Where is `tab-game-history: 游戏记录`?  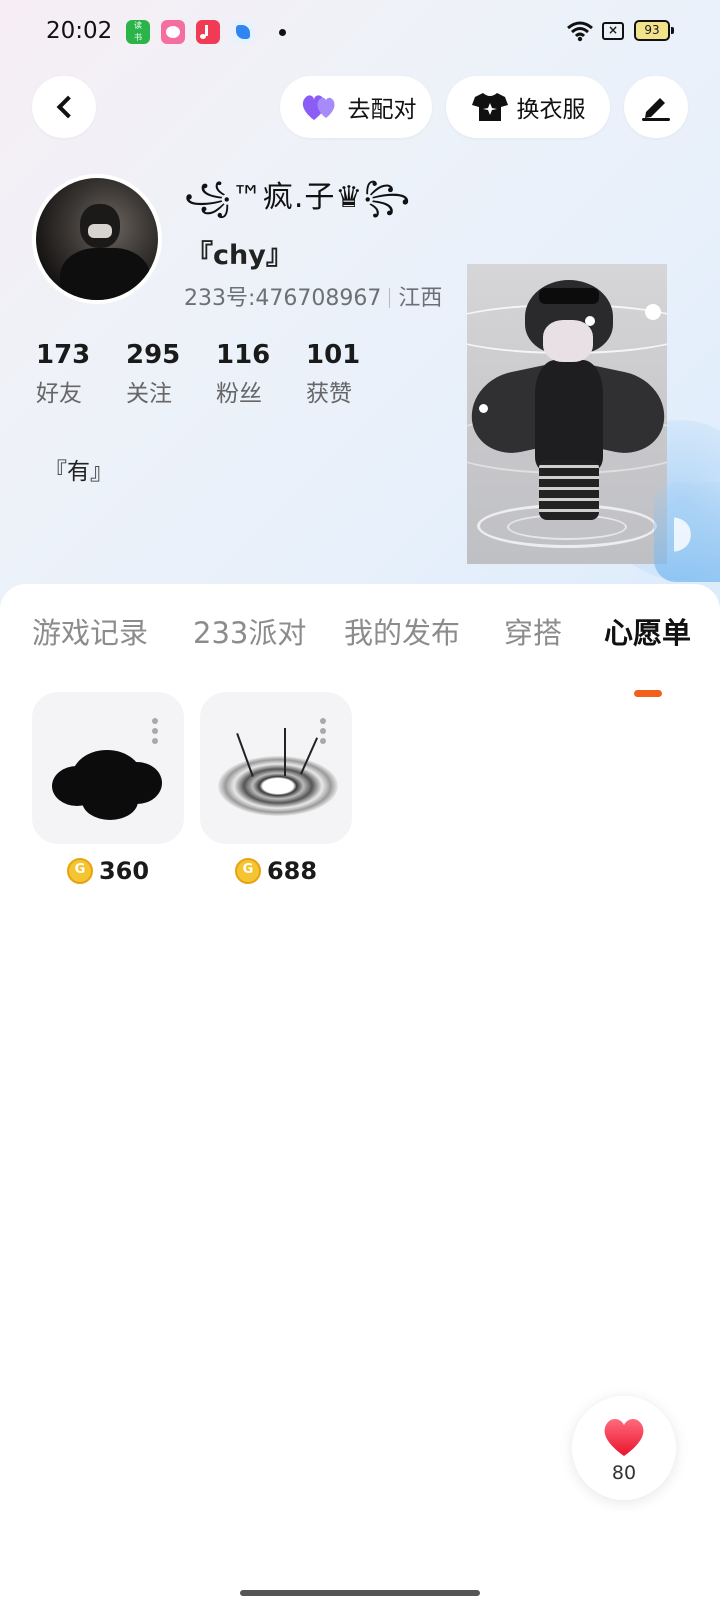 tab-game-history: 游戏记录 is located at coordinates (90, 631).